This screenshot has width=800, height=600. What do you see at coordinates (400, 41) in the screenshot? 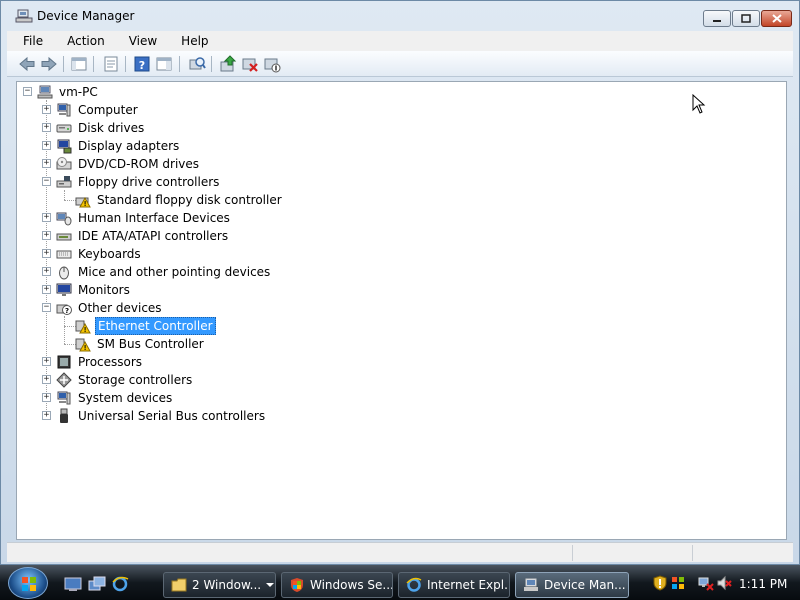
I see `menu-bar: File Action View Help` at bounding box center [400, 41].